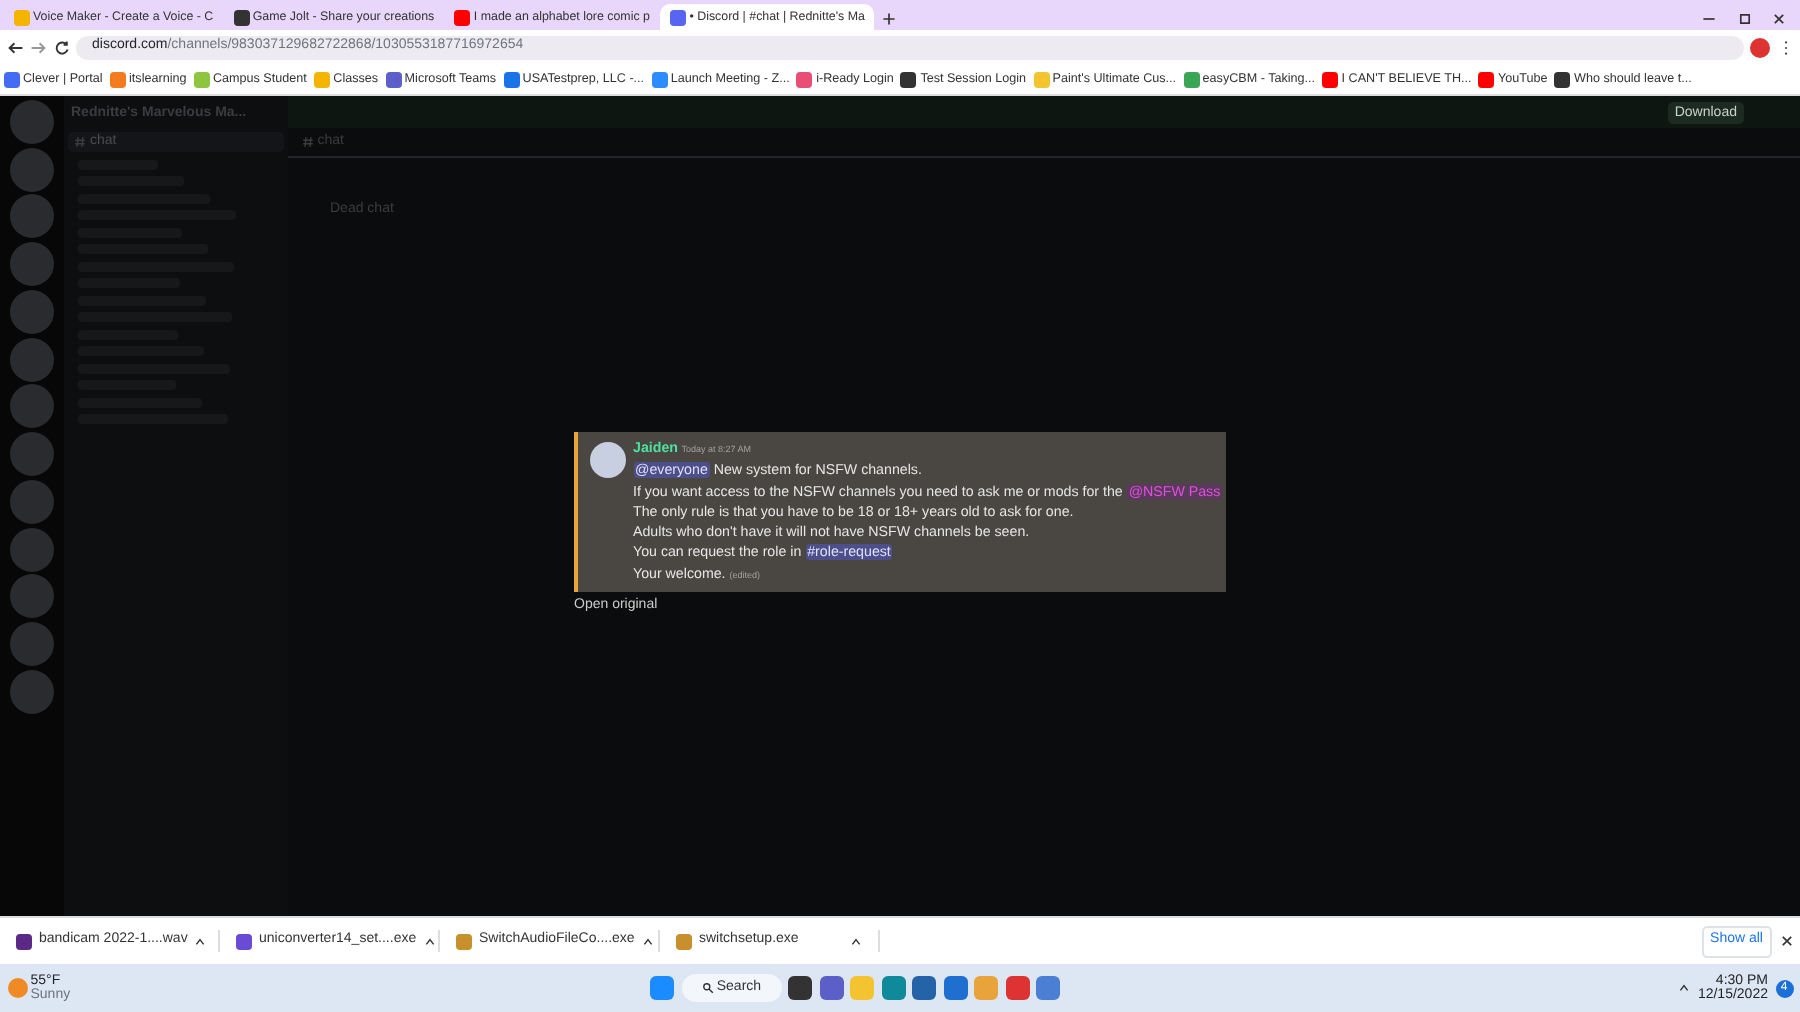 Image resolution: width=1800 pixels, height=1012 pixels. Describe the element at coordinates (38, 47) in the screenshot. I see `forward-icon` at that location.